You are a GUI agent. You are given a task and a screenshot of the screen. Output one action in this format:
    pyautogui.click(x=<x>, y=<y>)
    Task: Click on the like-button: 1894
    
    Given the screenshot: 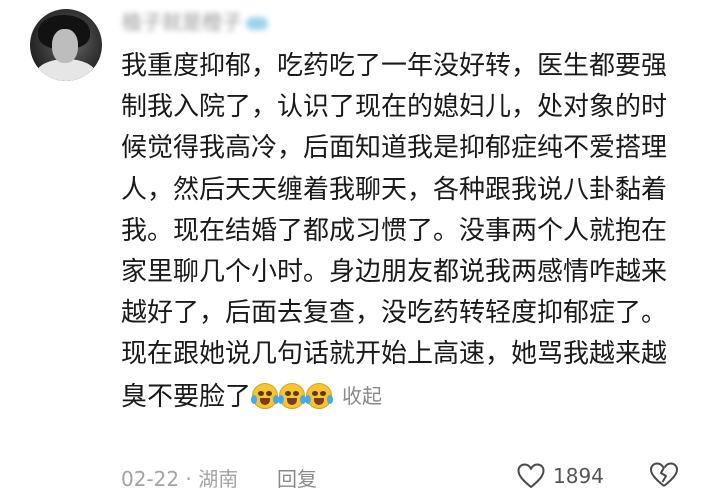 What is the action you would take?
    pyautogui.click(x=560, y=476)
    